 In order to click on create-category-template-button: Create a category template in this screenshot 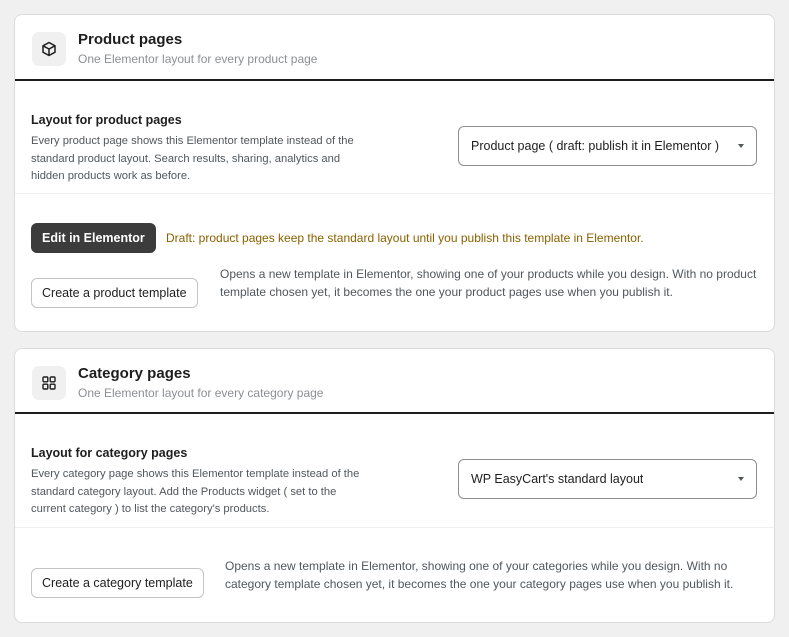, I will do `click(117, 583)`.